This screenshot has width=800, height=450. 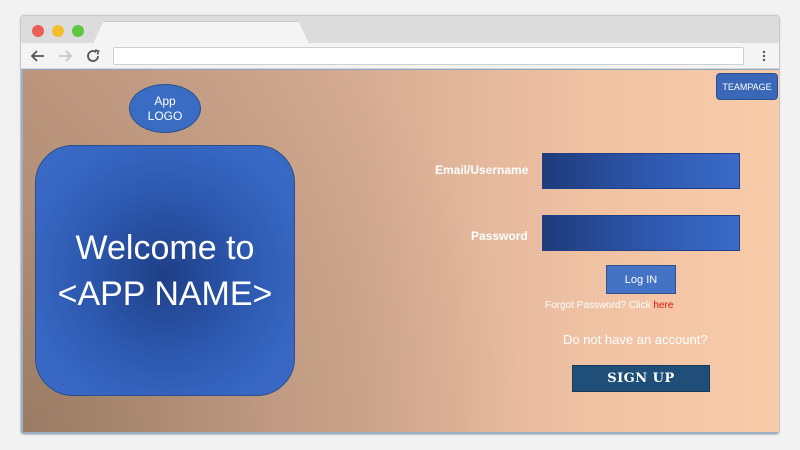 I want to click on forgot-password-link: here, so click(x=663, y=305).